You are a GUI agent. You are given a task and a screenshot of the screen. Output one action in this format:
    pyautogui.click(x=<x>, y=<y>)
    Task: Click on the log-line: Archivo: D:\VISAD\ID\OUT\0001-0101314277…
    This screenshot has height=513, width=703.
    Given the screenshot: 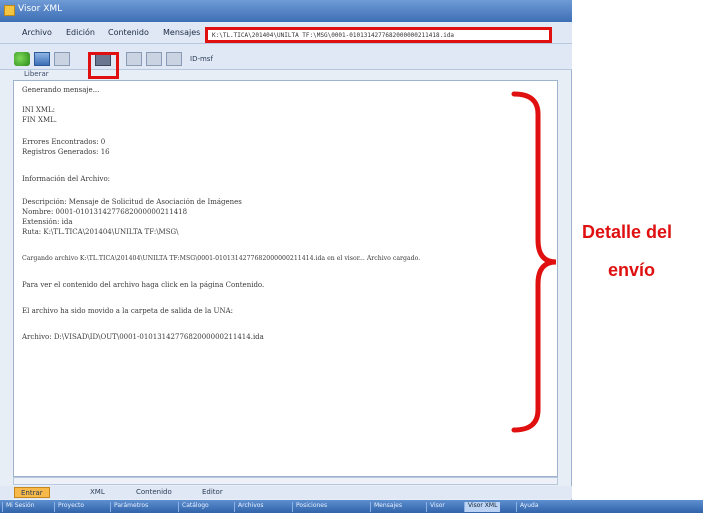 What is the action you would take?
    pyautogui.click(x=143, y=337)
    